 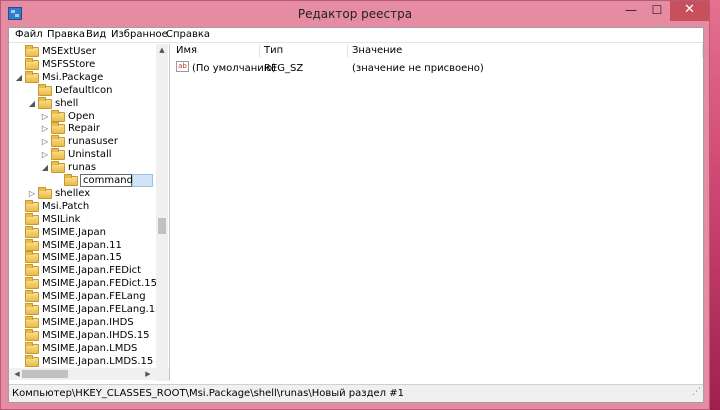 I want to click on tree-item: MSIME.Japan.FEDict, so click(x=82, y=270).